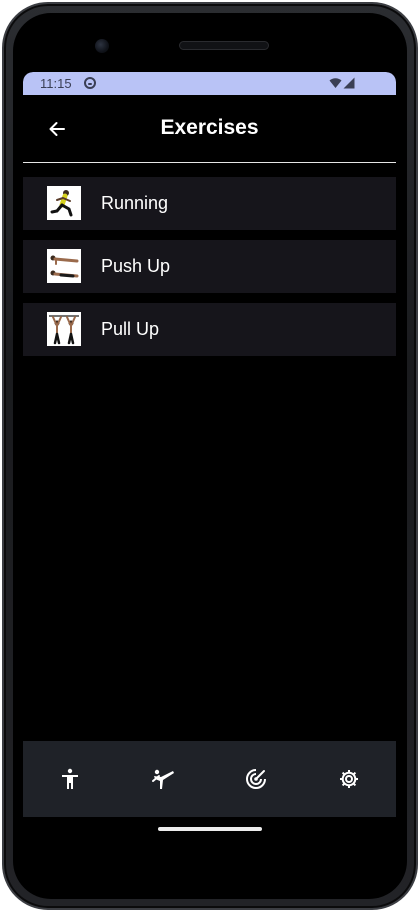 This screenshot has width=420, height=912. I want to click on app-bar-divider, so click(209, 162).